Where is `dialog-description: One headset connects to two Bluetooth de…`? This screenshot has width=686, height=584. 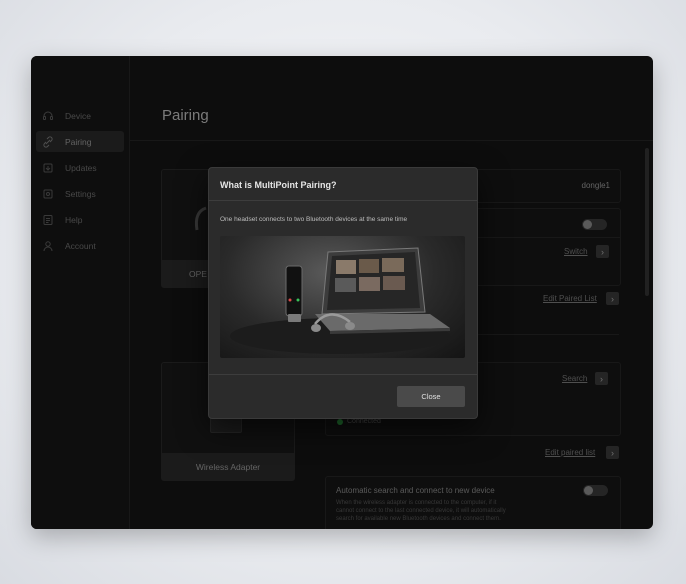 dialog-description: One headset connects to two Bluetooth de… is located at coordinates (314, 219).